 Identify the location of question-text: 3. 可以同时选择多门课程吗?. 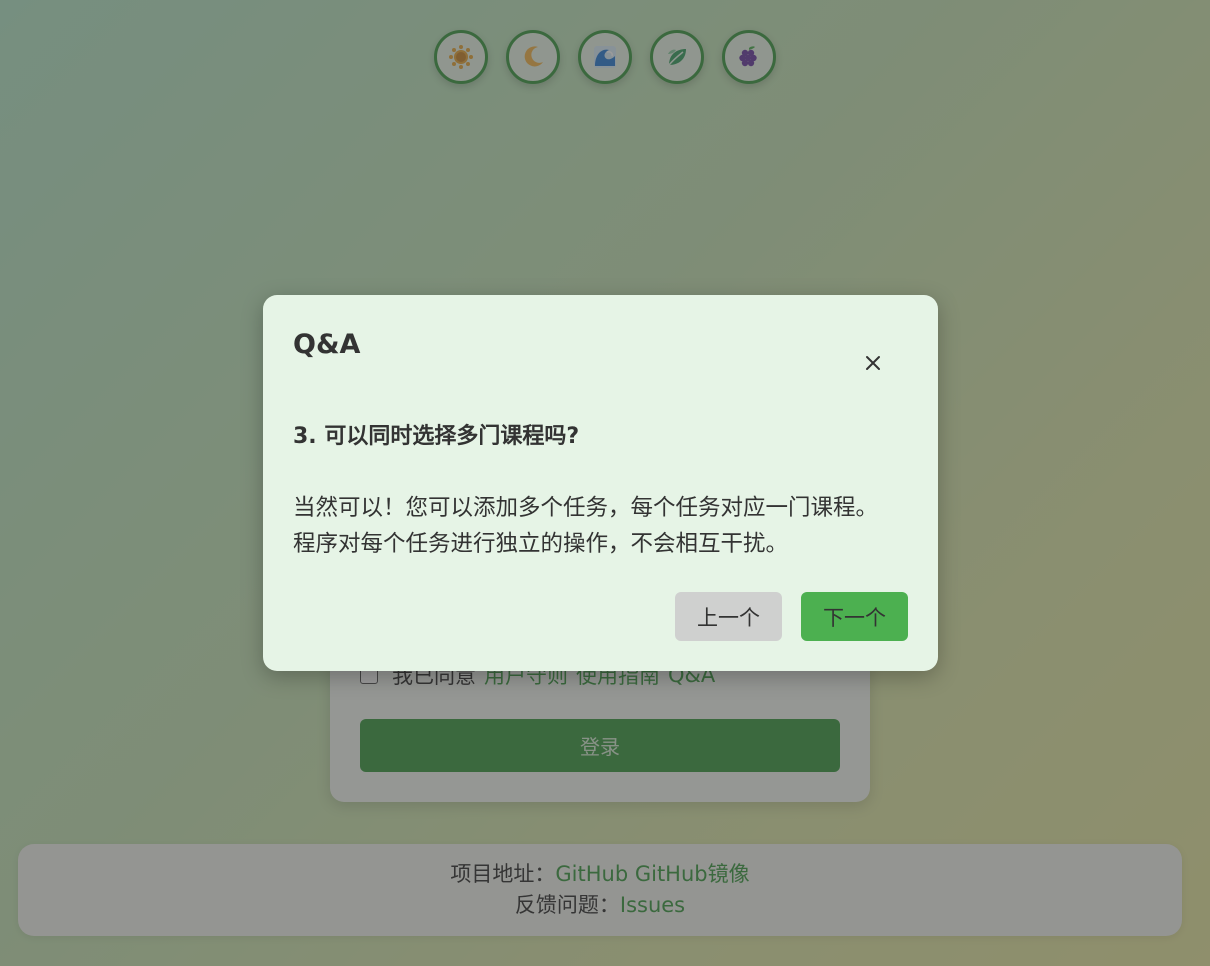
(436, 436).